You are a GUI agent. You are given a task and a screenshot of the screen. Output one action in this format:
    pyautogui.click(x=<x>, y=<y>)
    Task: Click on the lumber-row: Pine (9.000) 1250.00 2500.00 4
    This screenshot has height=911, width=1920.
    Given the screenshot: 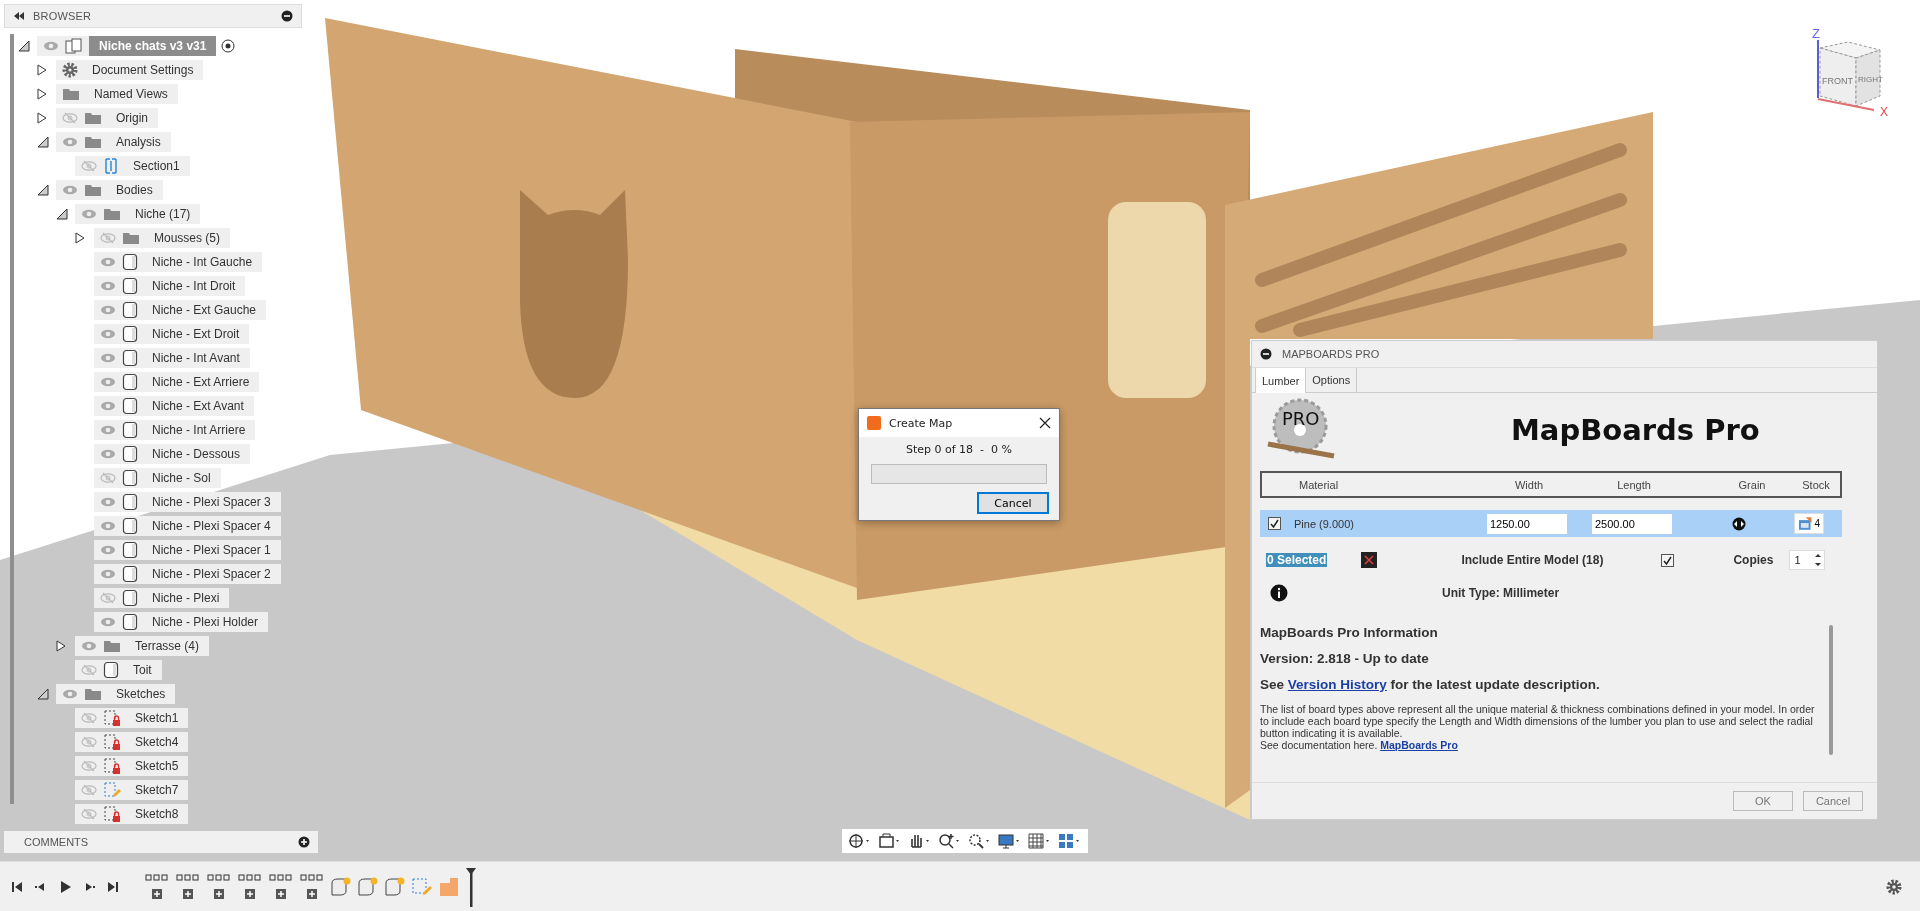 What is the action you would take?
    pyautogui.click(x=1551, y=523)
    